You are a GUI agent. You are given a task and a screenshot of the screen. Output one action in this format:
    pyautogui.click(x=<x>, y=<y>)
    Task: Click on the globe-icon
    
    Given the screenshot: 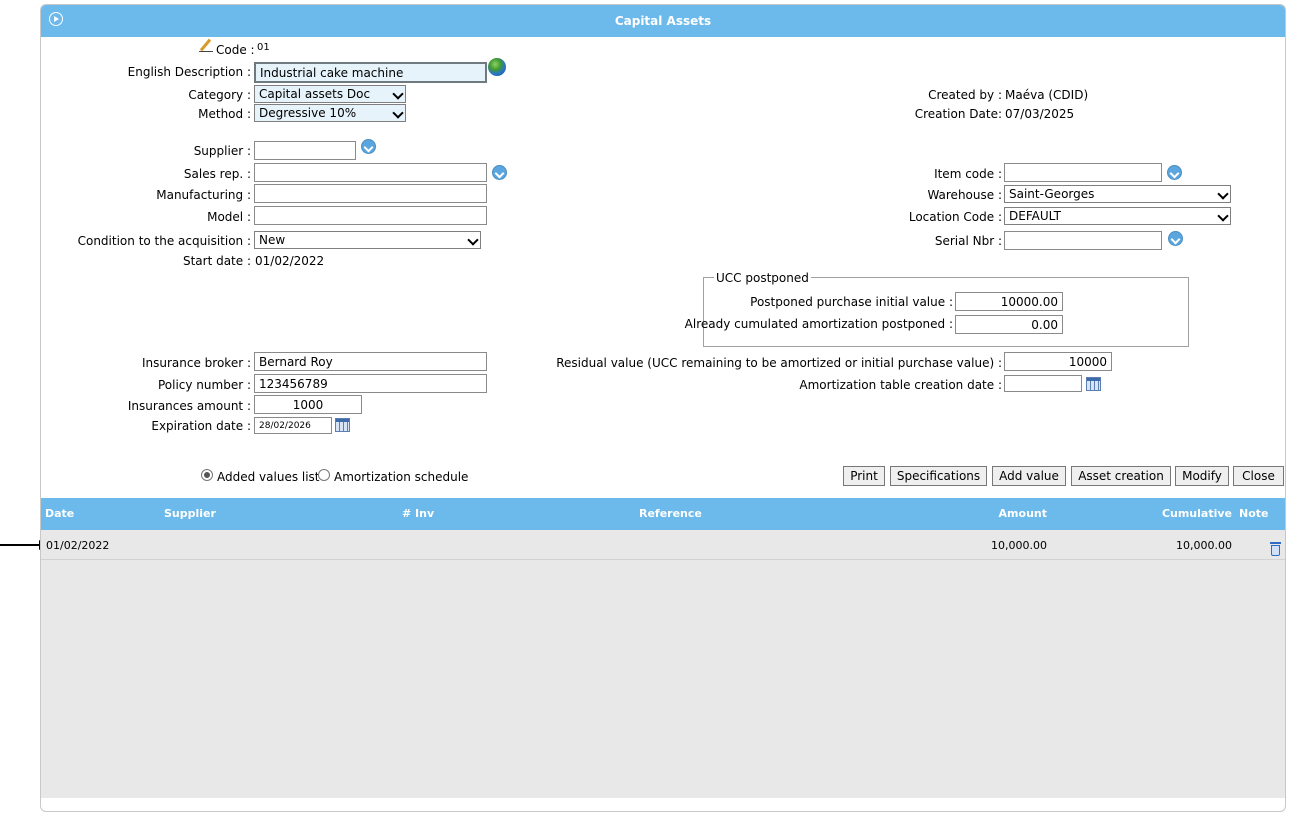 What is the action you would take?
    pyautogui.click(x=497, y=67)
    